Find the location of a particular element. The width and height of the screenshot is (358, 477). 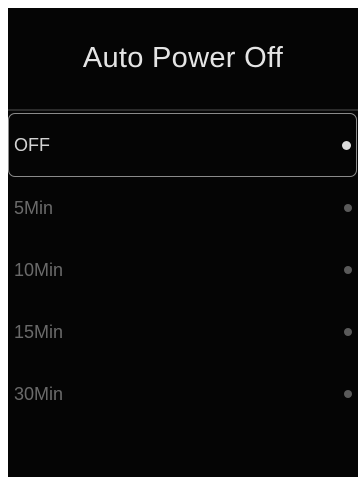

option-label: 5Min is located at coordinates (34, 207).